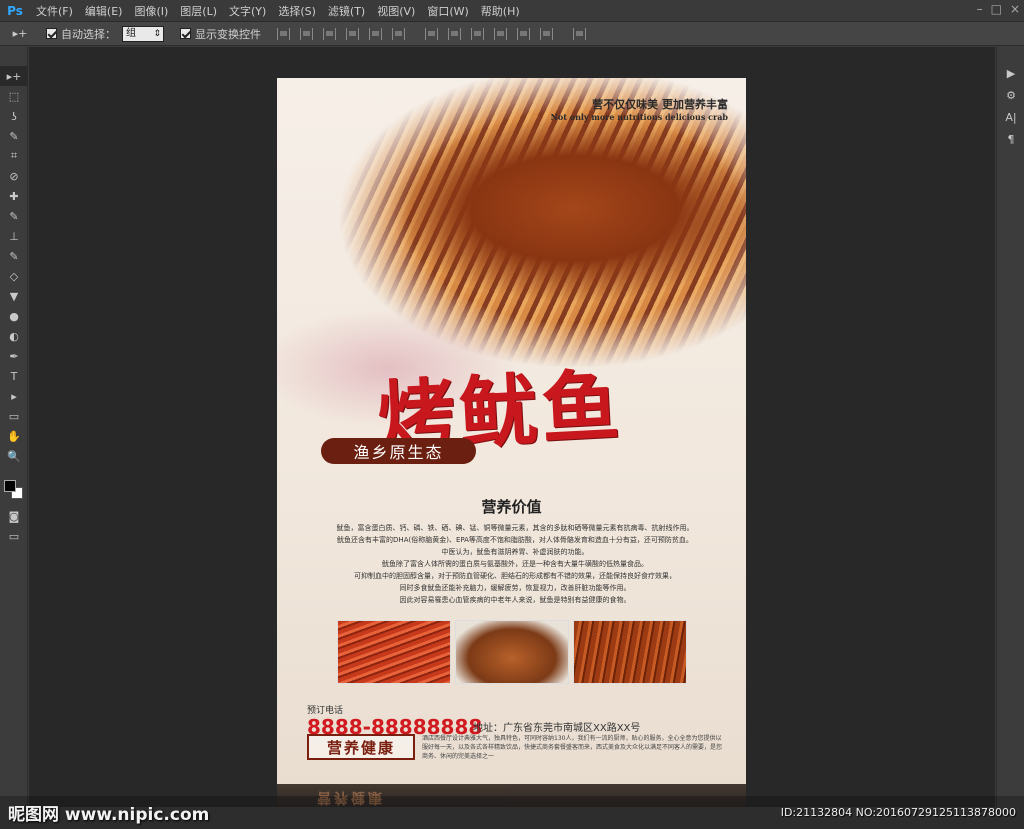  Describe the element at coordinates (1010, 117) in the screenshot. I see `character-panel-icon: A|` at that location.